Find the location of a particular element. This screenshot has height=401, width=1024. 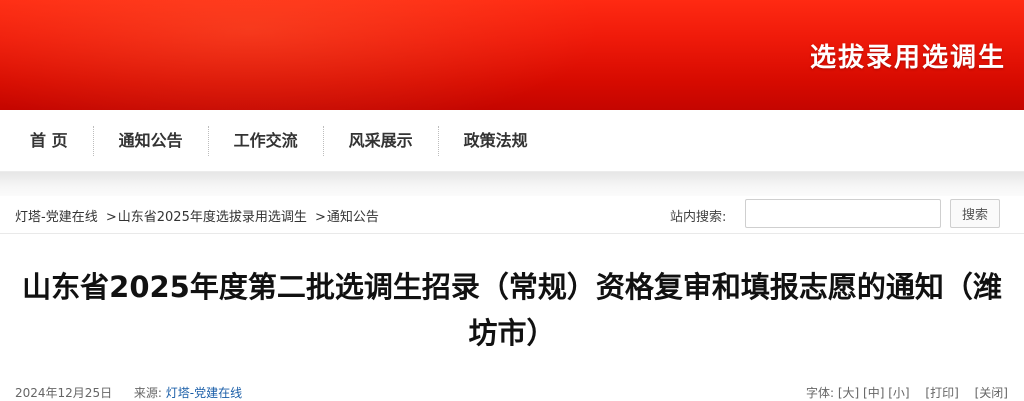

search-input is located at coordinates (843, 213).